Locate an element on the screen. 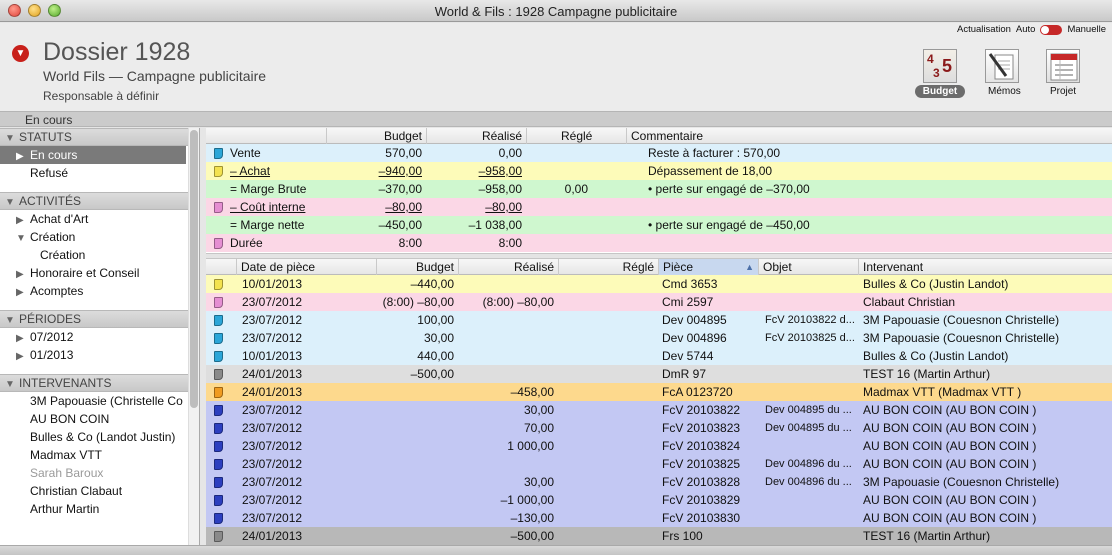 The height and width of the screenshot is (555, 1112). detail-col-objet: Objet is located at coordinates (808, 267).